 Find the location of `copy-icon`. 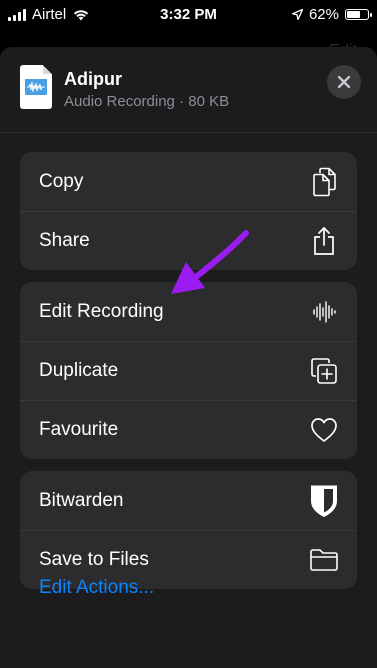

copy-icon is located at coordinates (324, 182).